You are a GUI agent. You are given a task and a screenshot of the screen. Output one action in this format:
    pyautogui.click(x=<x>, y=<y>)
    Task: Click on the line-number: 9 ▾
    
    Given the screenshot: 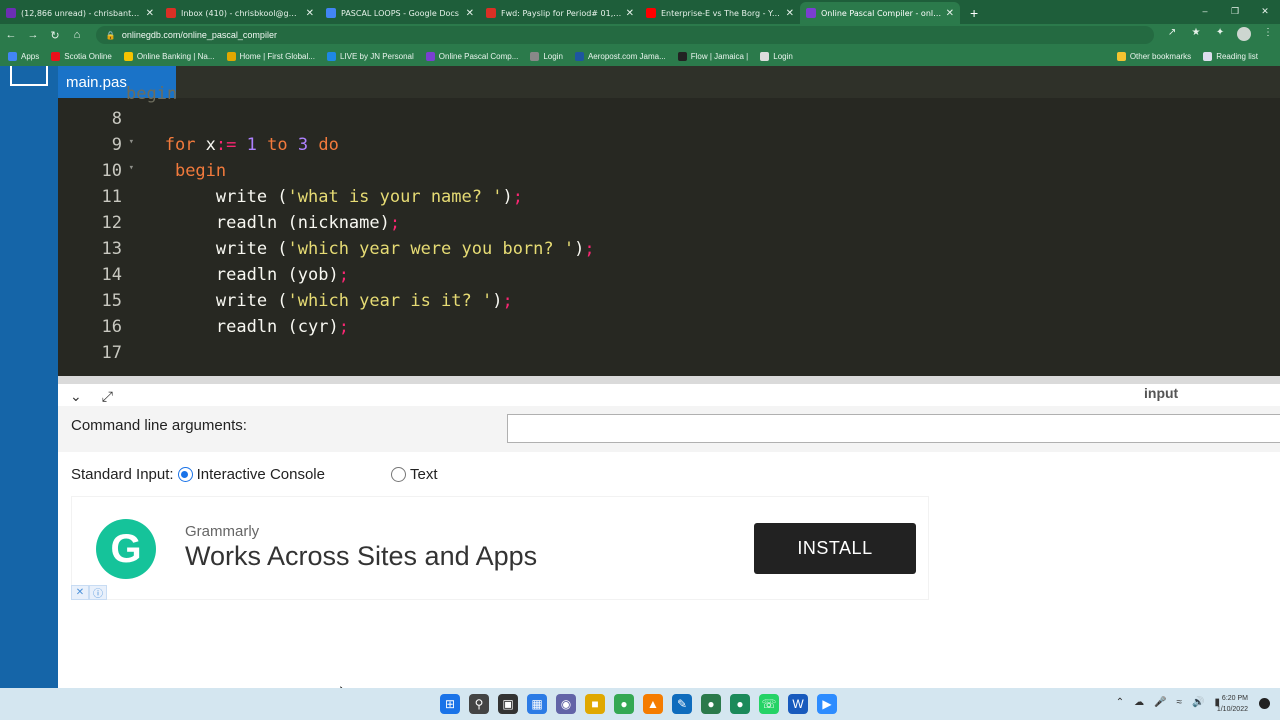 What is the action you would take?
    pyautogui.click(x=122, y=145)
    